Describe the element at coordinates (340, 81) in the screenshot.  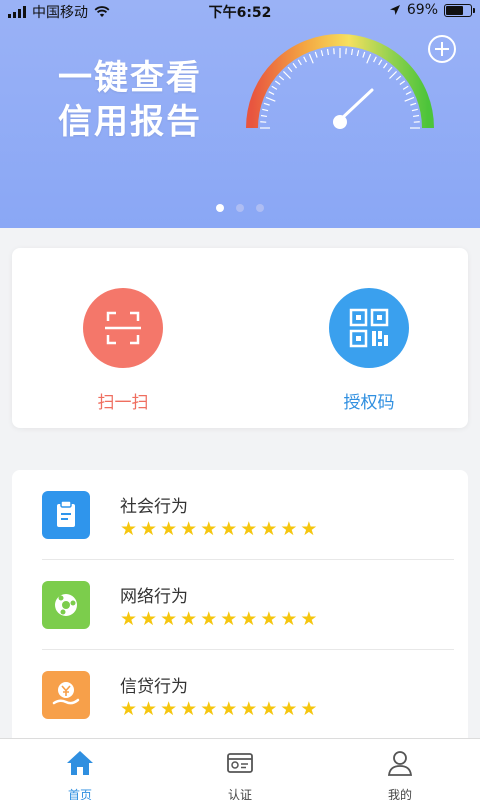
I see `credit-gauge-icon` at that location.